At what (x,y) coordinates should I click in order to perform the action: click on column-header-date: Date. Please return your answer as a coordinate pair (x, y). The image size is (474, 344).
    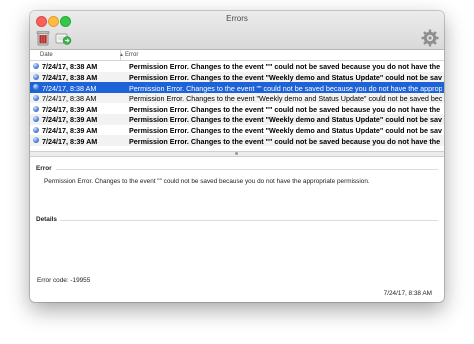
    Looking at the image, I should click on (46, 55).